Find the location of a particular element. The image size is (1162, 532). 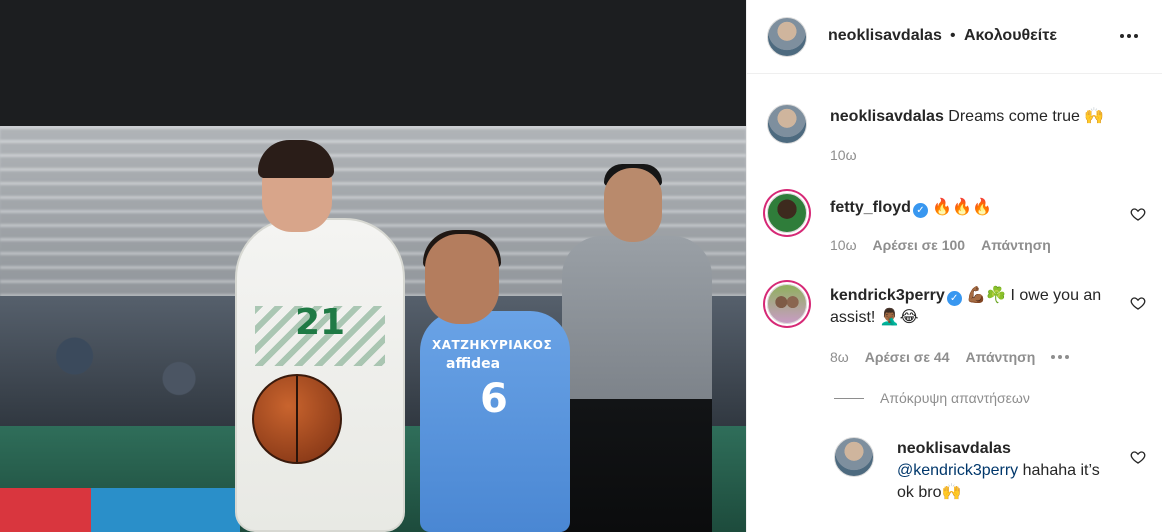

blue-player-name: ΧΑΤΖΗΚΥΡΙΑΚΟΣ is located at coordinates (492, 345).